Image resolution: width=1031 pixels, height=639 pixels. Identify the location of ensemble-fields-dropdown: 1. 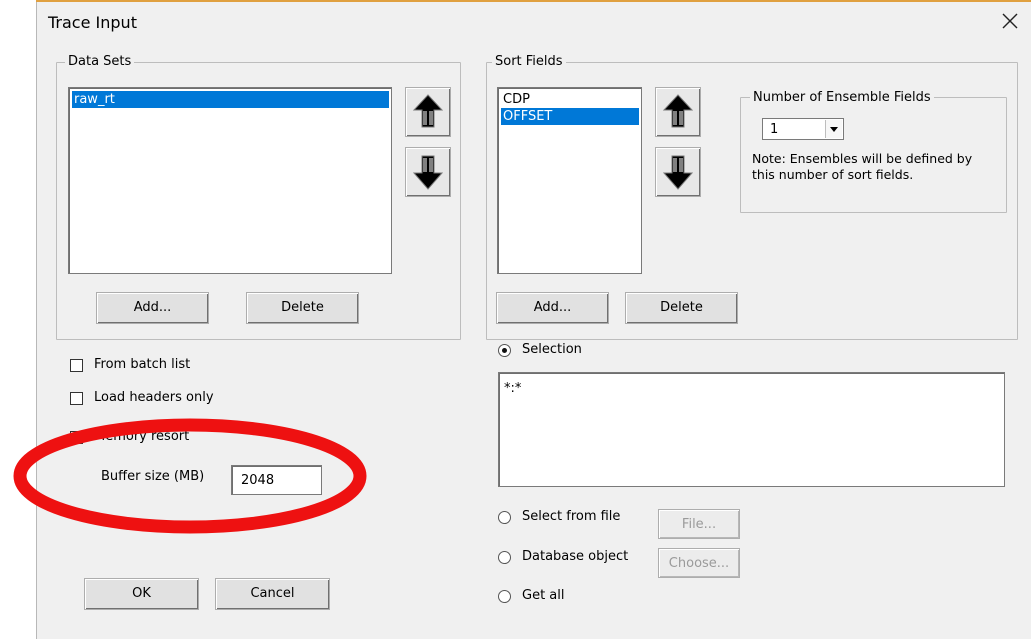
(803, 129).